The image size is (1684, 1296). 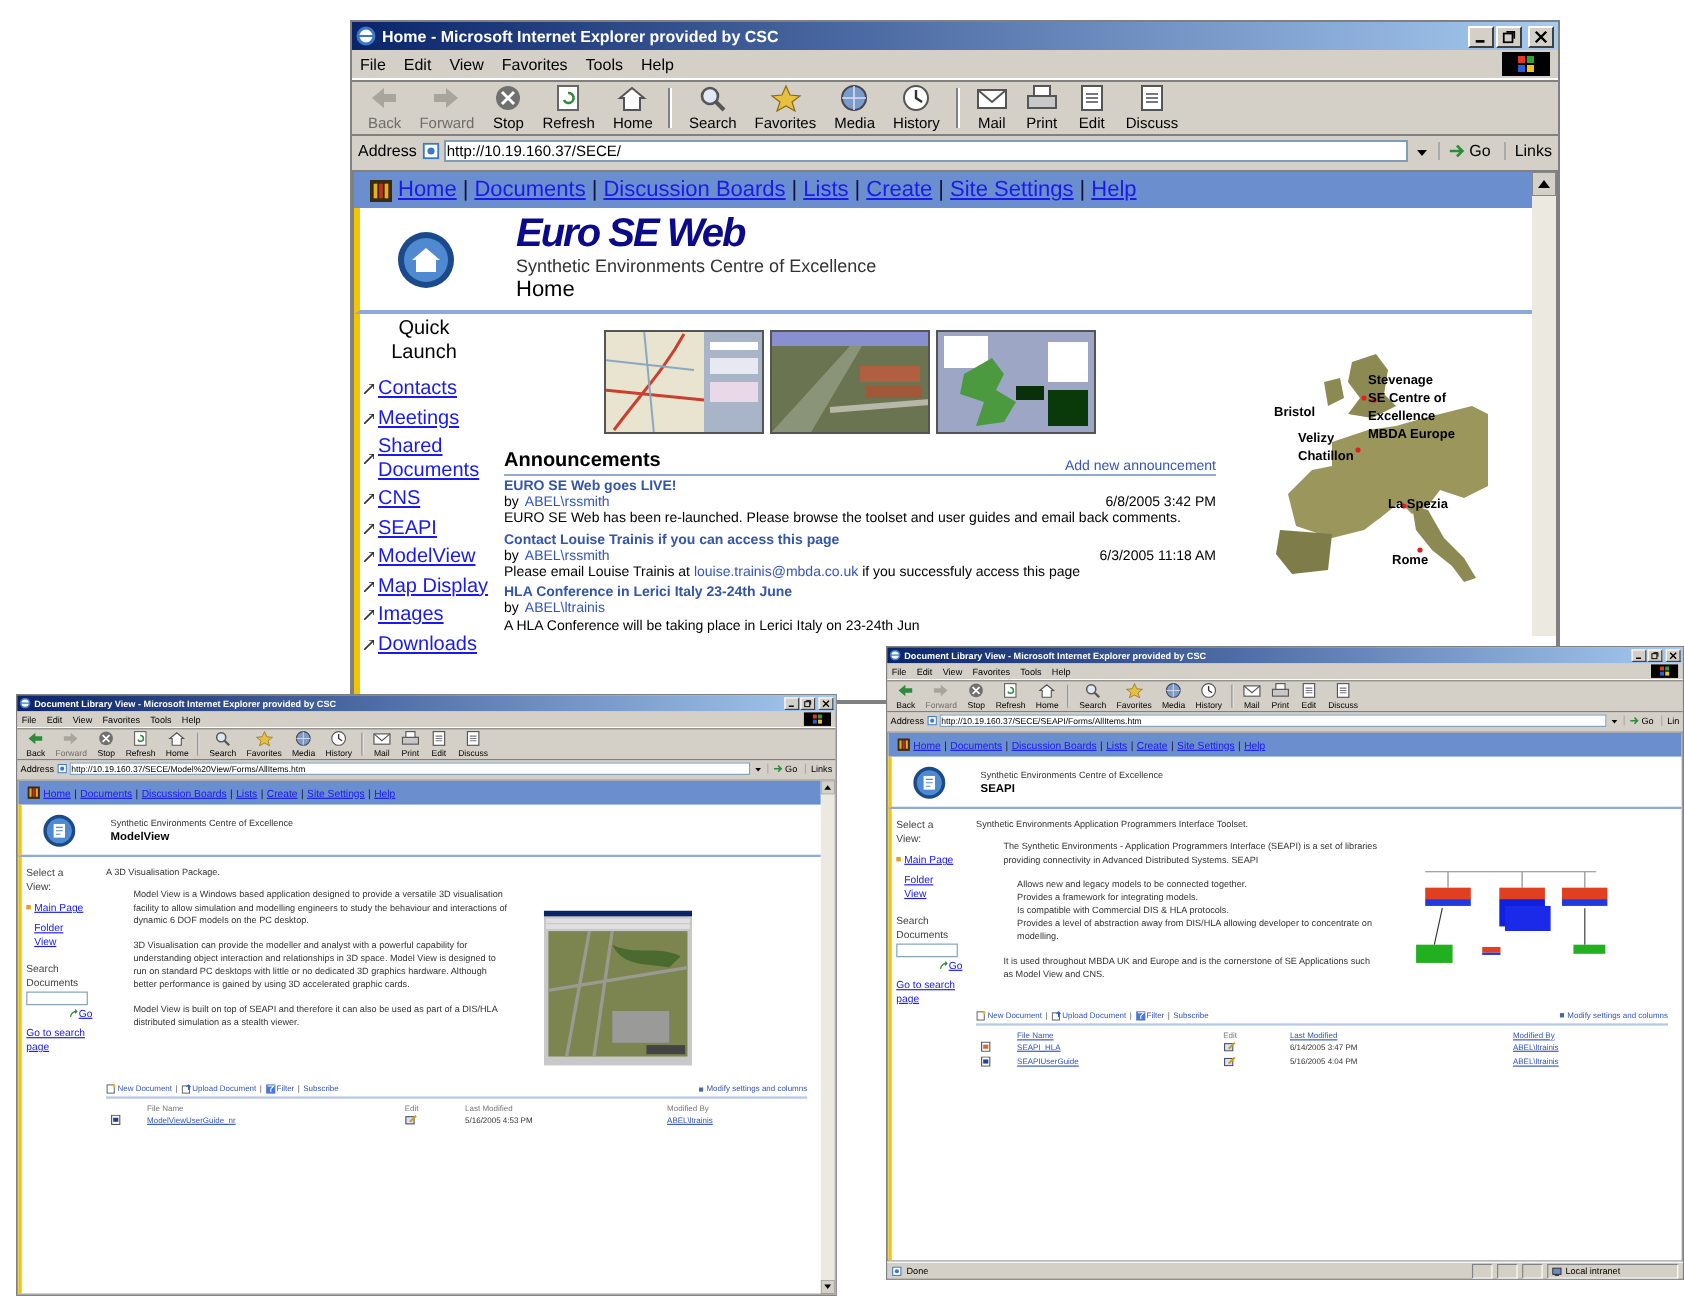 What do you see at coordinates (417, 64) in the screenshot?
I see `menu-item: Edit` at bounding box center [417, 64].